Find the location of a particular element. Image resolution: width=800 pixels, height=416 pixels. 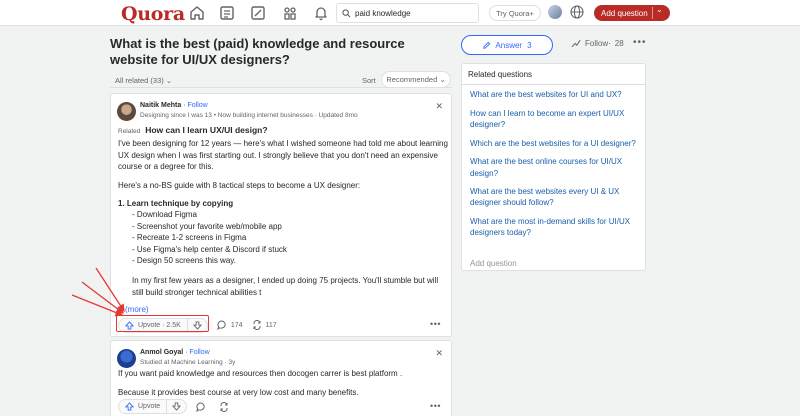

sort-value: Recommended is located at coordinates (412, 79).